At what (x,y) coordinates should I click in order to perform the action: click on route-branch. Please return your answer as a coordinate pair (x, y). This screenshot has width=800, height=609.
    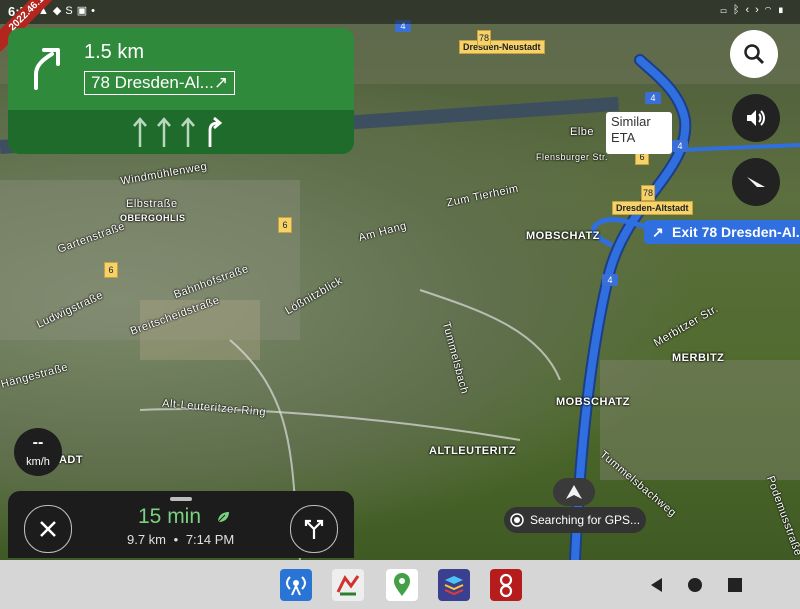
    Looking at the image, I should click on (739, 147).